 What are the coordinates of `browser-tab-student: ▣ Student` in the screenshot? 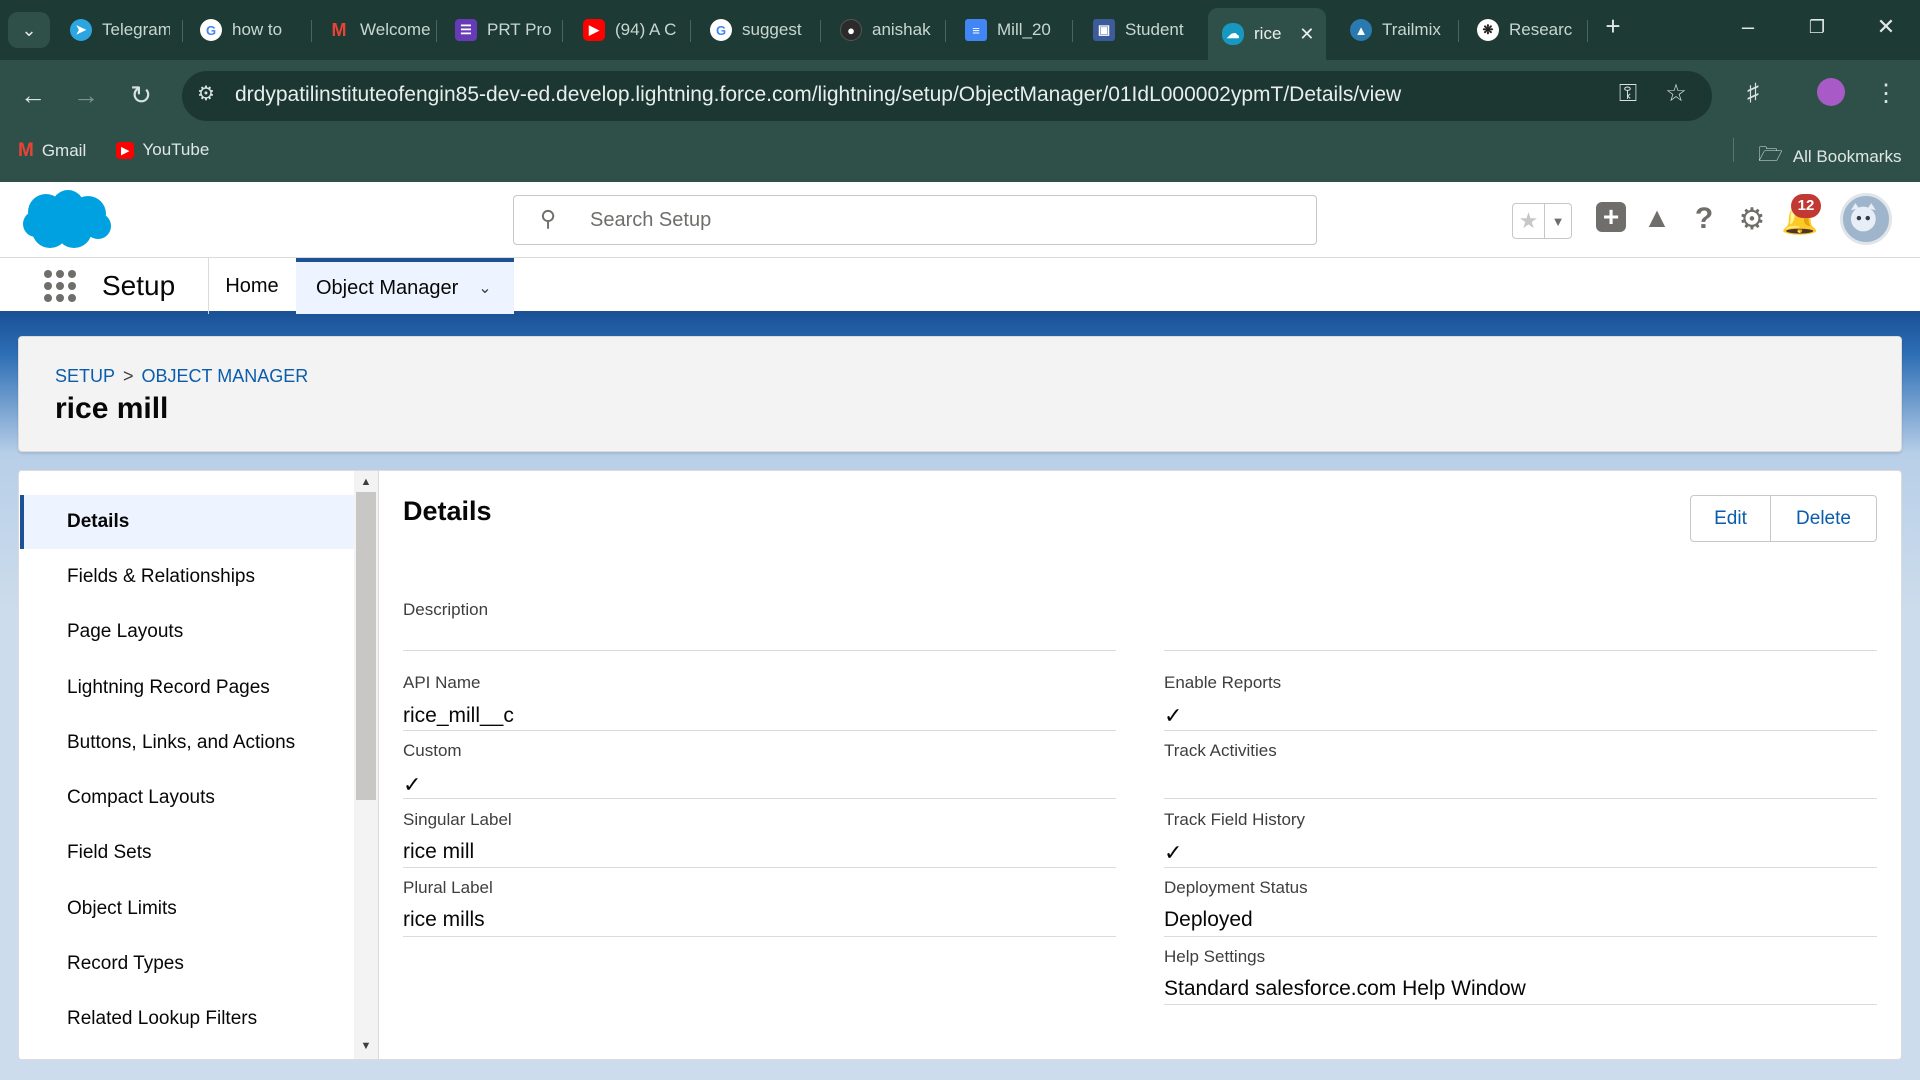 It's located at (1143, 30).